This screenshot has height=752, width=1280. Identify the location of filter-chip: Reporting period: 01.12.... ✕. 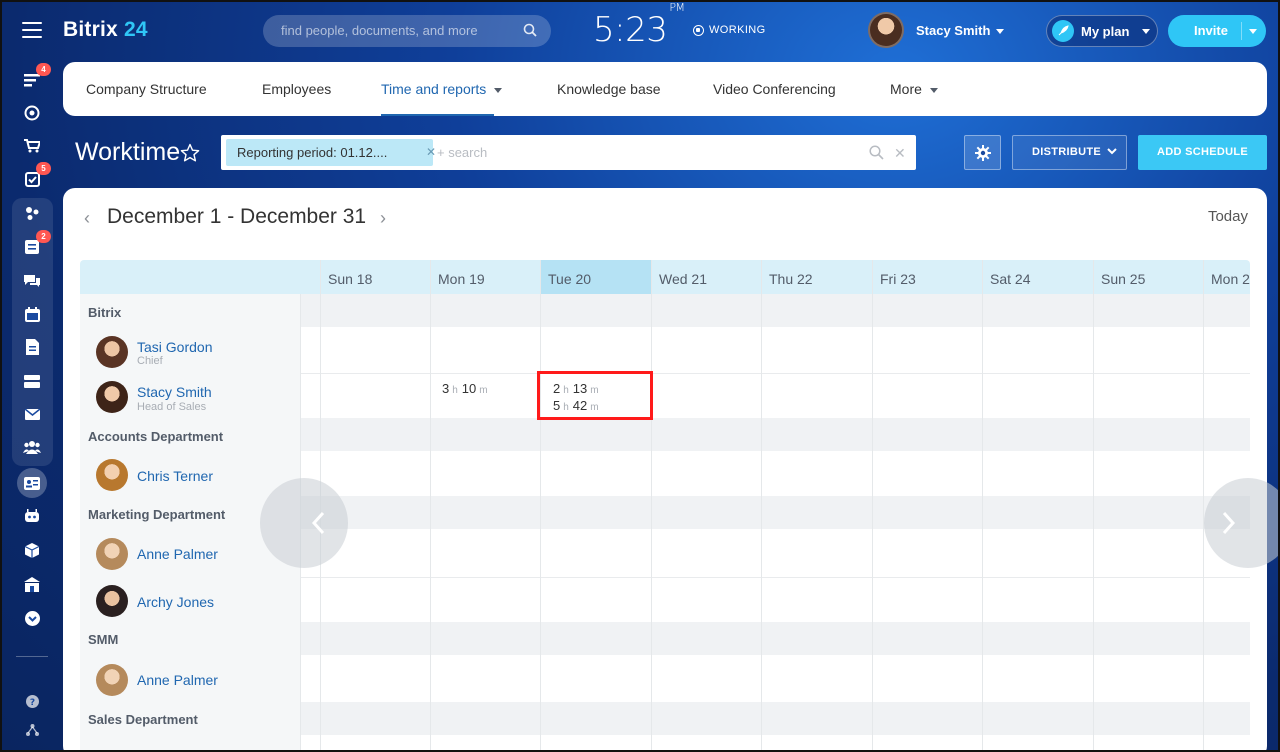
(331, 152).